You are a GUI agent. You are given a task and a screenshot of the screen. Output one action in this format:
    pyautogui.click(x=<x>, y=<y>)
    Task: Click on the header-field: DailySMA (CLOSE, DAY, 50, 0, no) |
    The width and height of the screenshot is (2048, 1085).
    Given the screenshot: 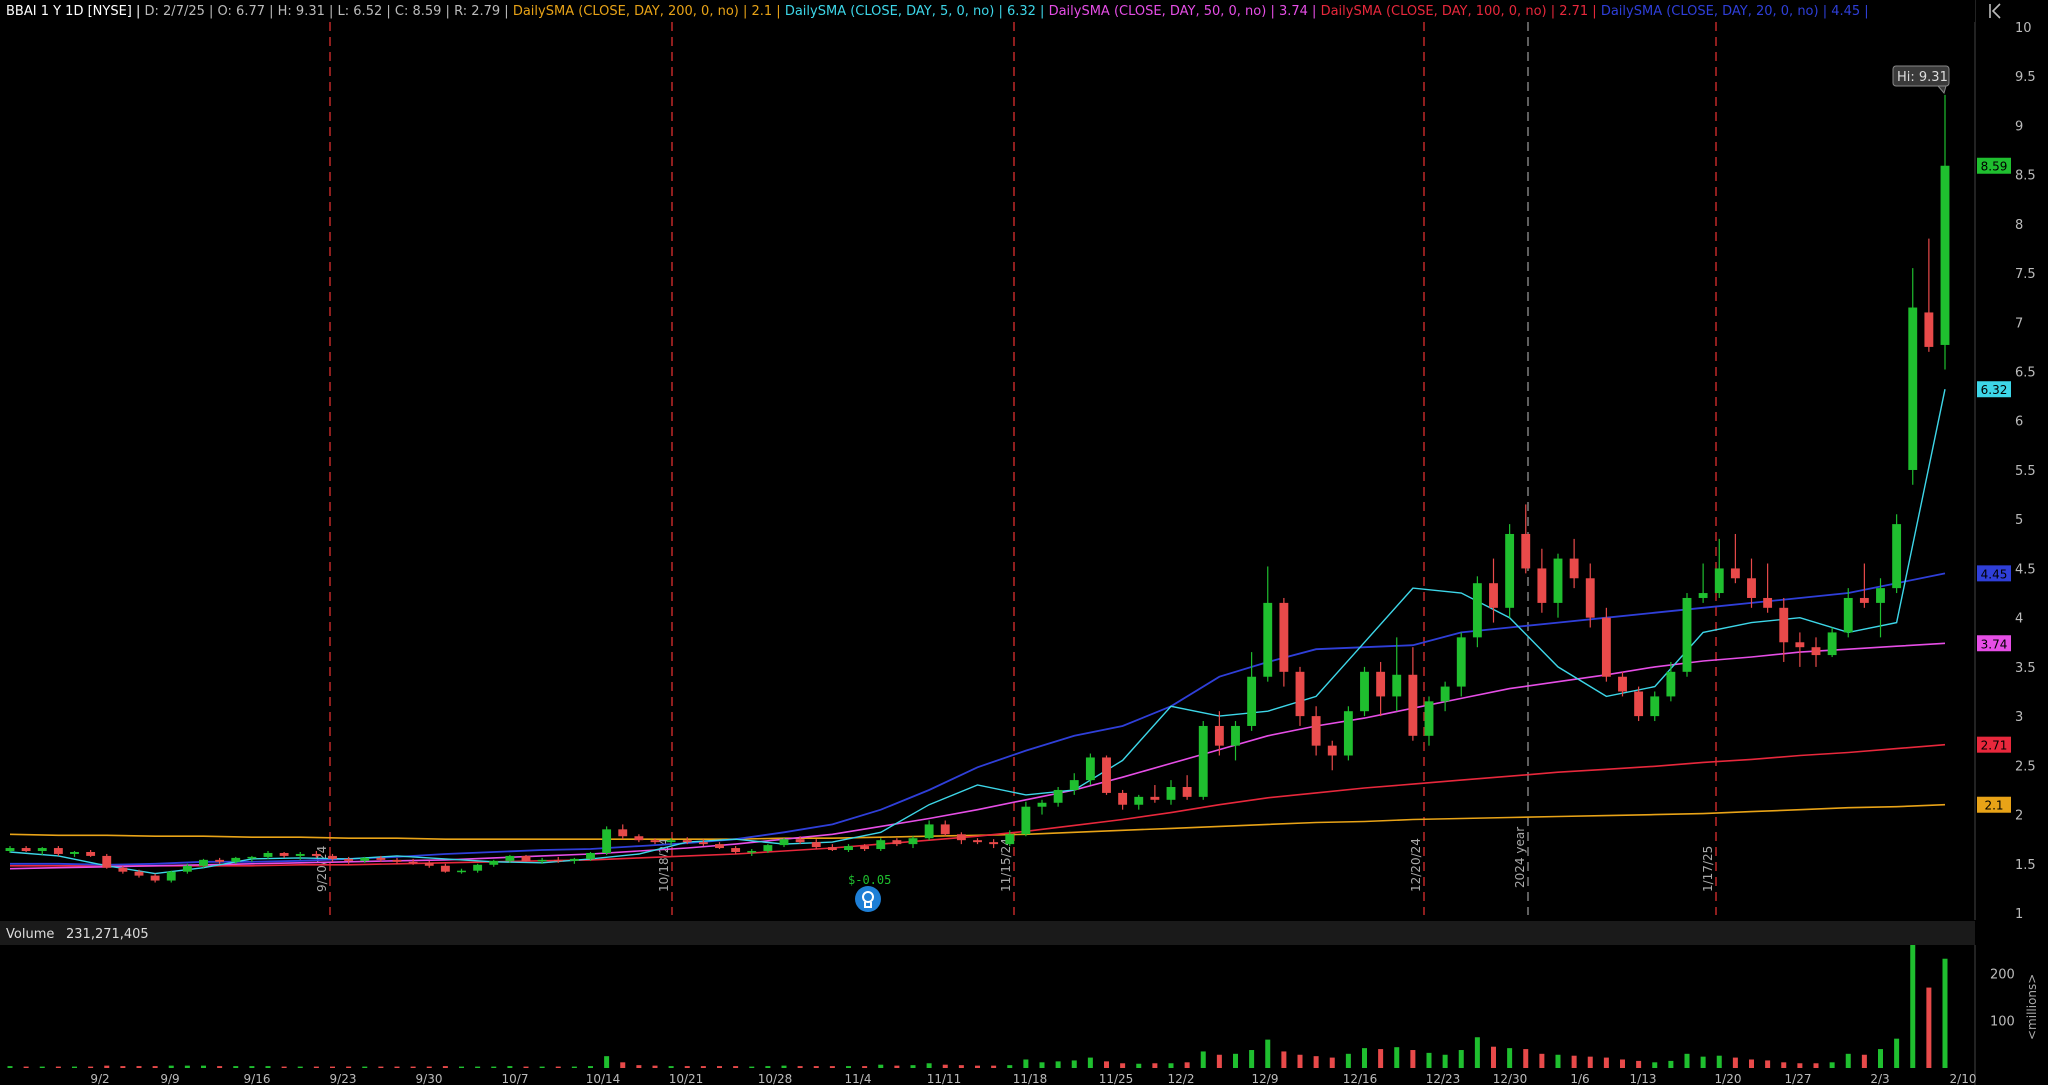 What is the action you would take?
    pyautogui.click(x=1164, y=11)
    